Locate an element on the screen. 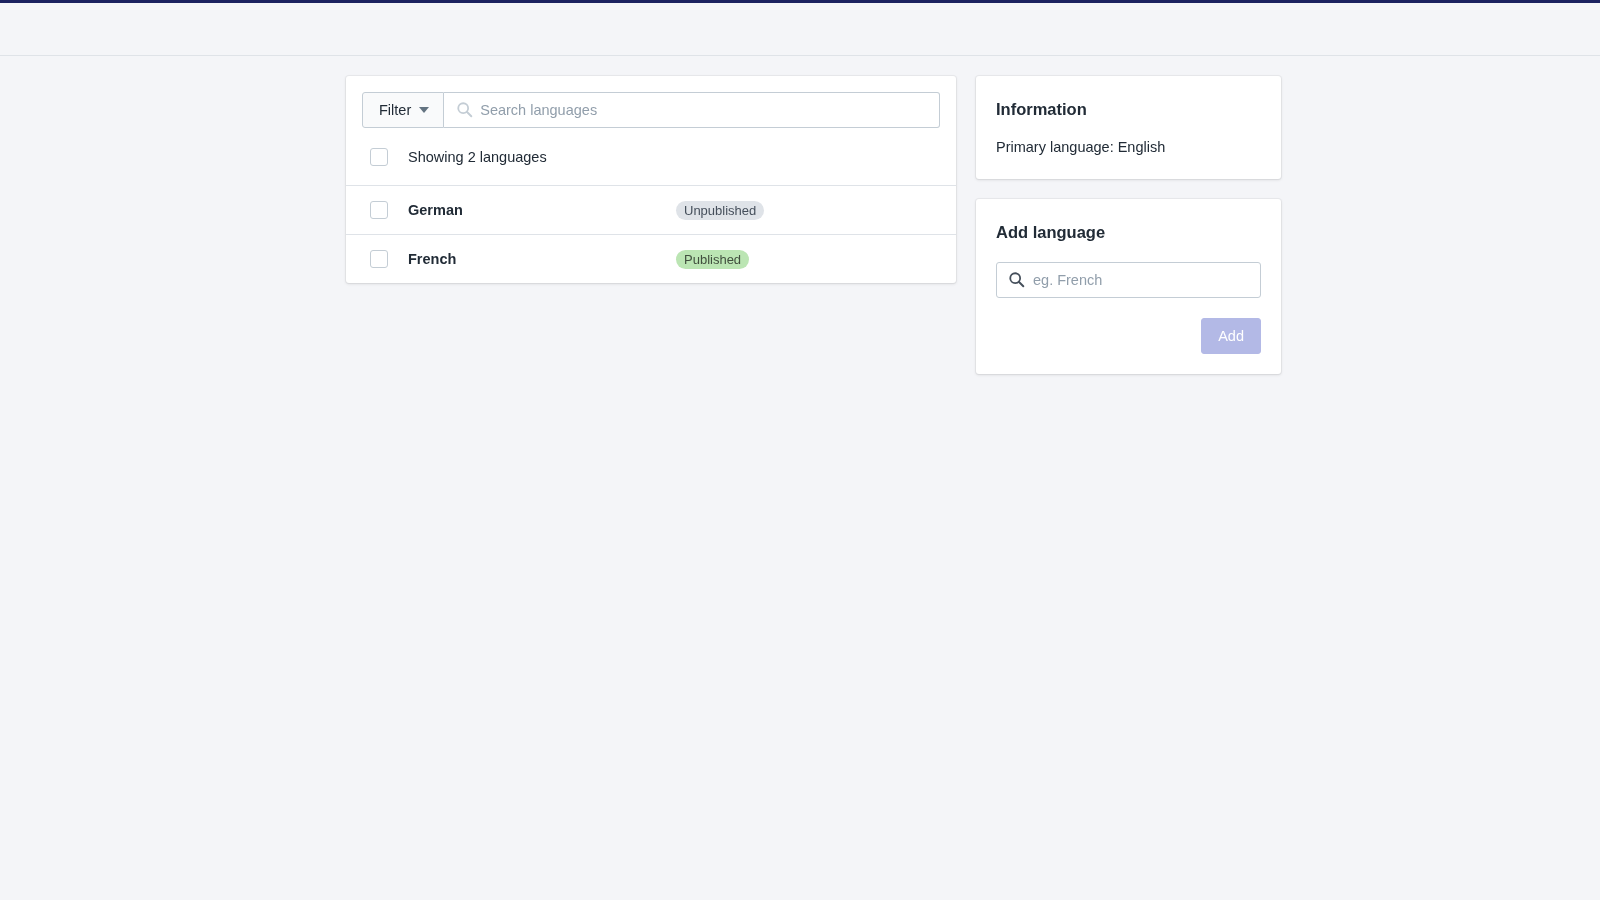  language-name: French is located at coordinates (433, 259).